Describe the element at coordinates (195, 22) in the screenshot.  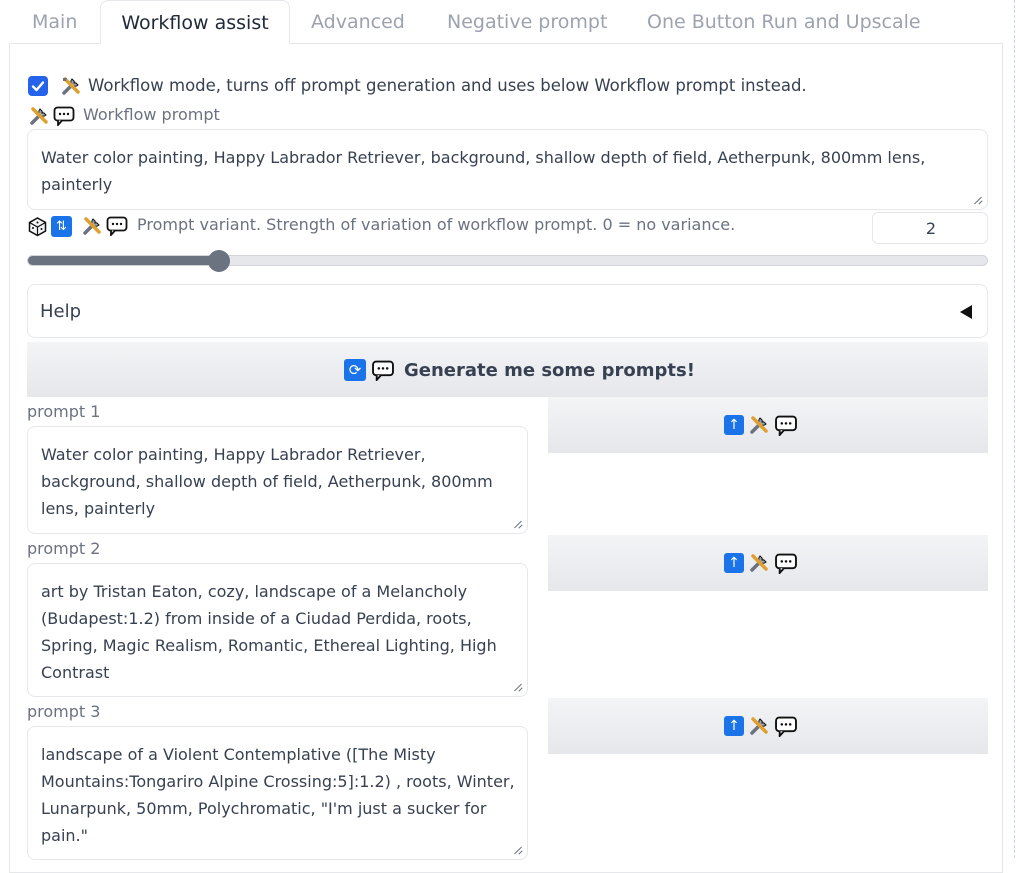
I see `tab-workflow-assist: Workflow assist` at that location.